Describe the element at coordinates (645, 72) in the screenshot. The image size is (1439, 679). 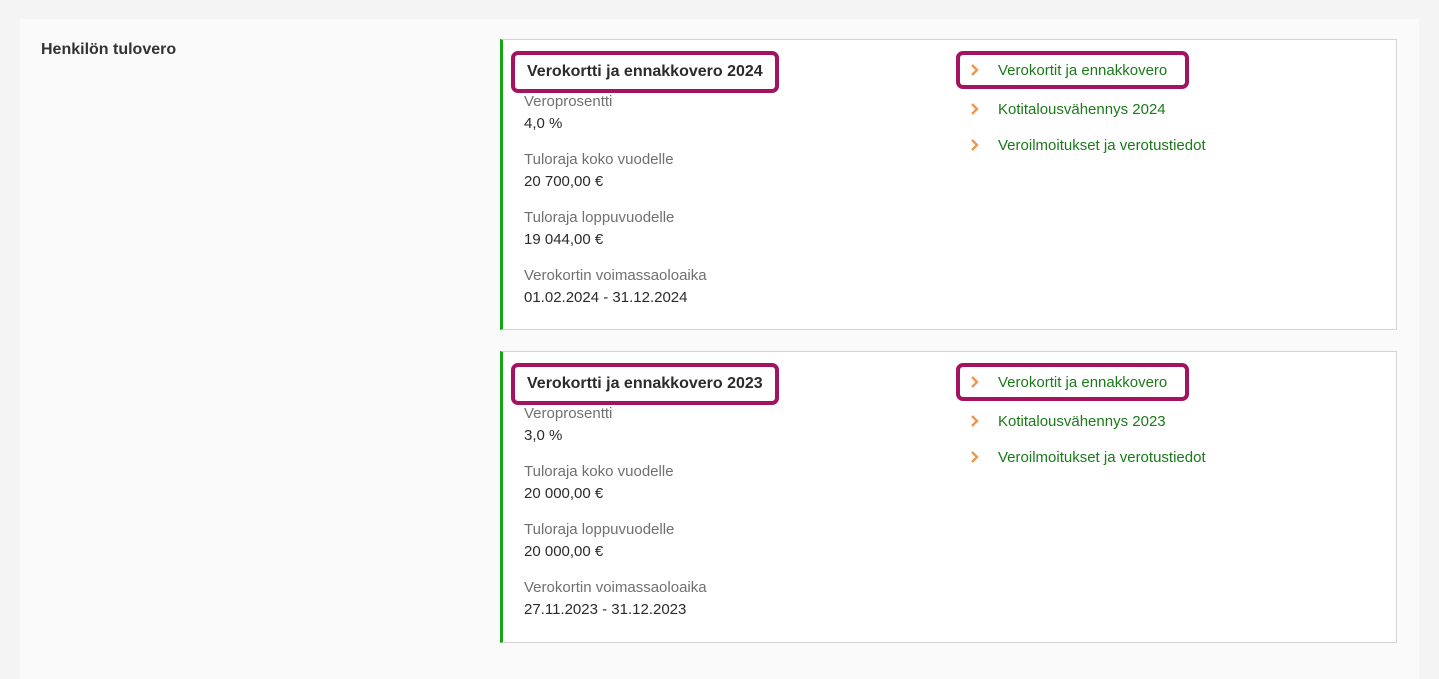
I see `card-title: Verokortti ja ennakkovero 2024` at that location.